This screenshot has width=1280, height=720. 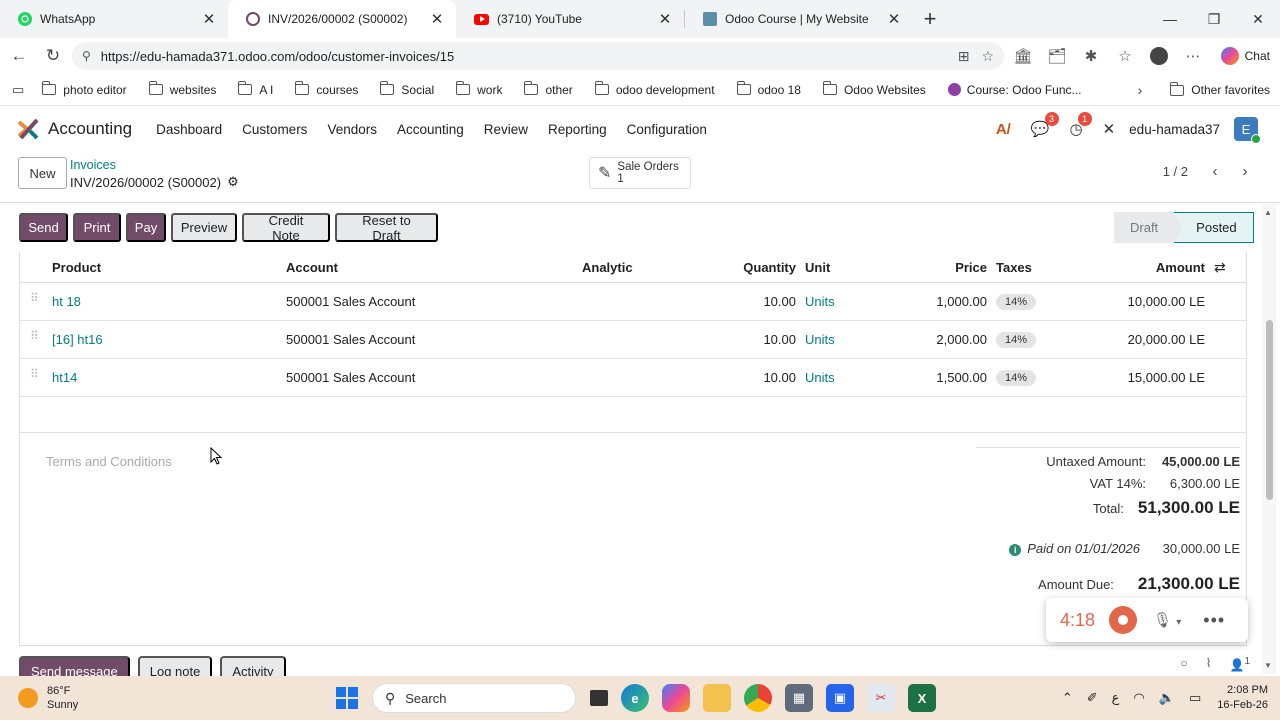 What do you see at coordinates (19, 56) in the screenshot?
I see `back-icon: ←` at bounding box center [19, 56].